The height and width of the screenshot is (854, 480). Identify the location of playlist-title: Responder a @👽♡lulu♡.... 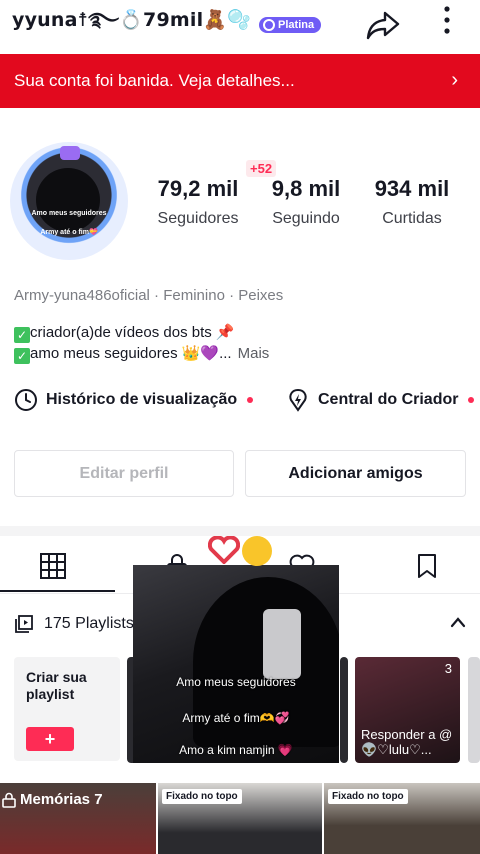
(407, 742).